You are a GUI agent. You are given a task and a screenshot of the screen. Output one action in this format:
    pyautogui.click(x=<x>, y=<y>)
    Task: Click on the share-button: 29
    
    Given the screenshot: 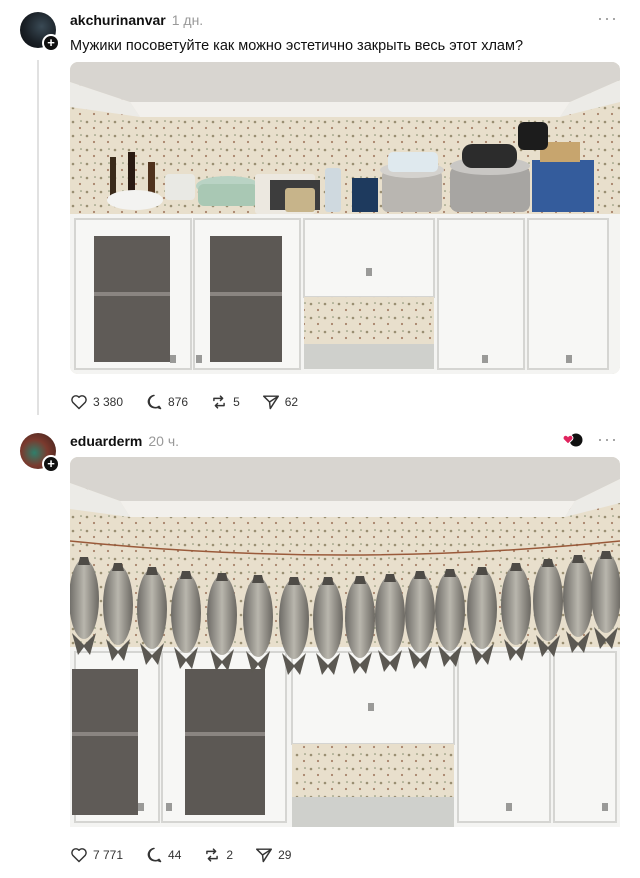 What is the action you would take?
    pyautogui.click(x=273, y=855)
    